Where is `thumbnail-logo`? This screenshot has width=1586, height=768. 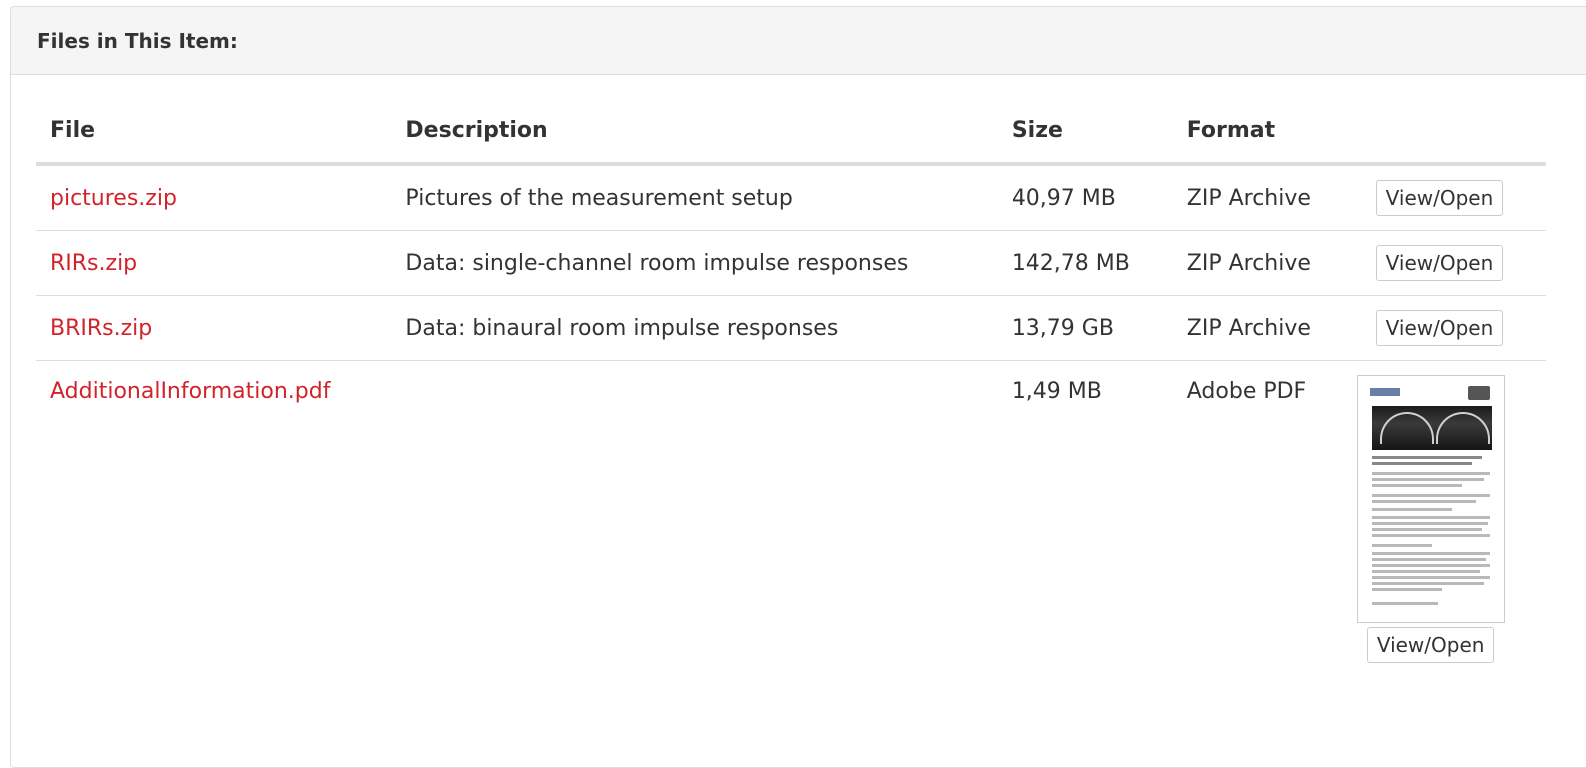
thumbnail-logo is located at coordinates (1384, 392).